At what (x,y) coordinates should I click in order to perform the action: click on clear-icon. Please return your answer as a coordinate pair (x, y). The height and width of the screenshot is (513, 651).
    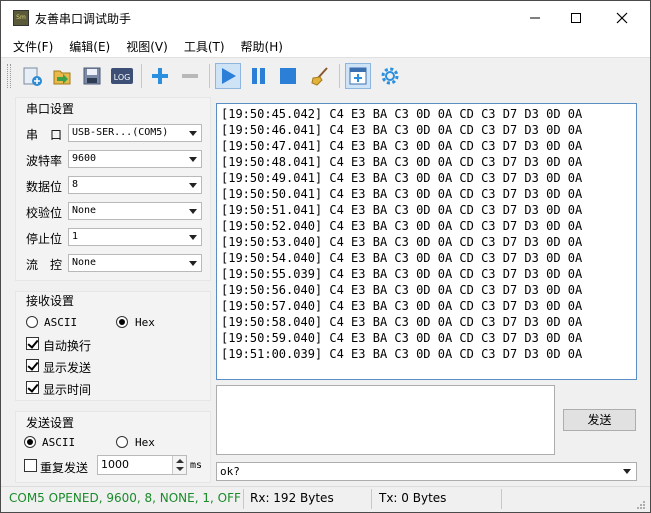
    Looking at the image, I should click on (319, 76).